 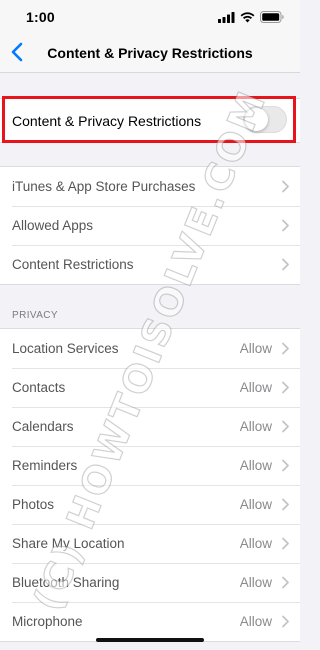 I want to click on list-item-location-services: Location Services Allow, so click(x=150, y=348).